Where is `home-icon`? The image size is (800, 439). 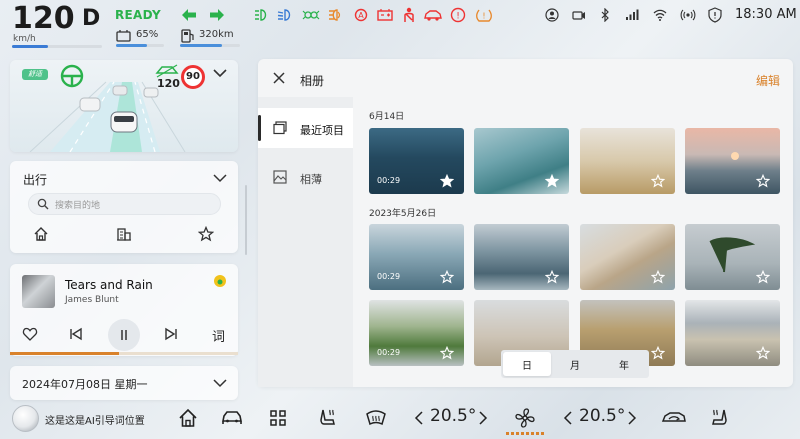
home-icon is located at coordinates (188, 418).